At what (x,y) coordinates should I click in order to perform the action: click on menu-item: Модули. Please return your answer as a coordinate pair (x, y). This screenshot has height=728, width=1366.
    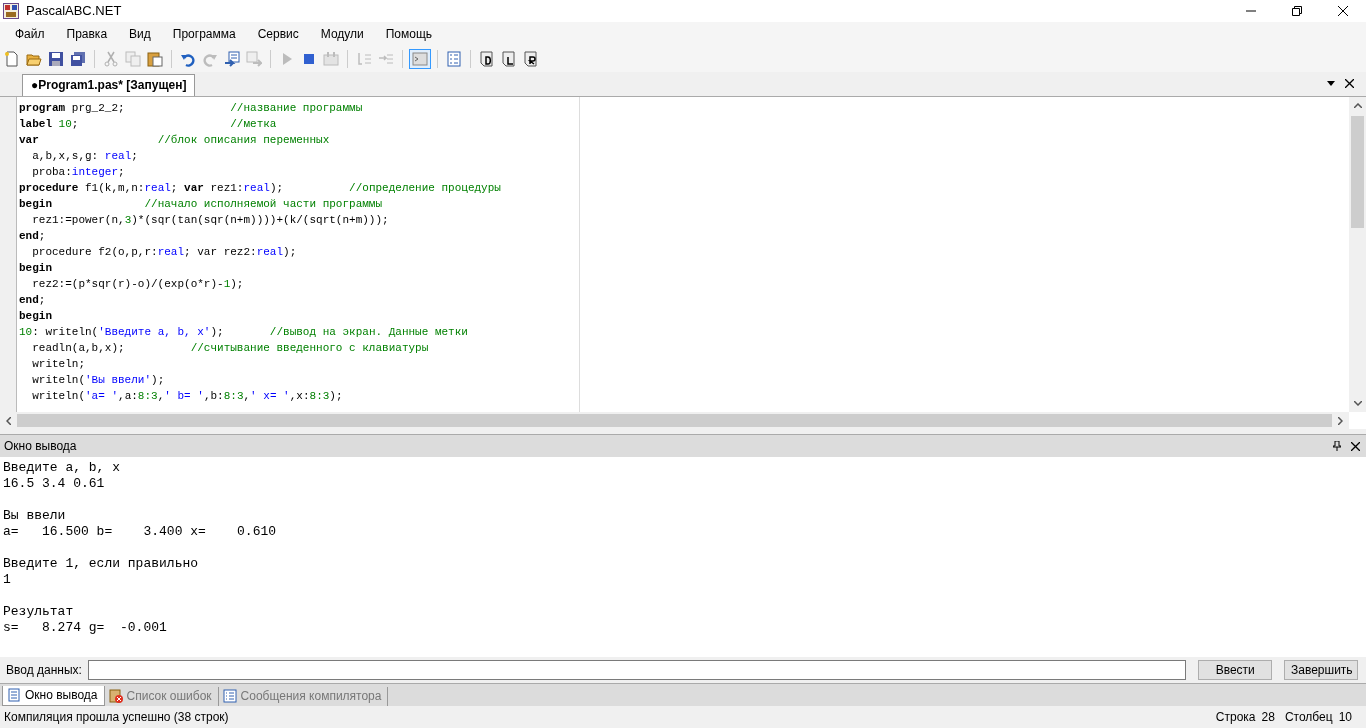
    Looking at the image, I should click on (342, 33).